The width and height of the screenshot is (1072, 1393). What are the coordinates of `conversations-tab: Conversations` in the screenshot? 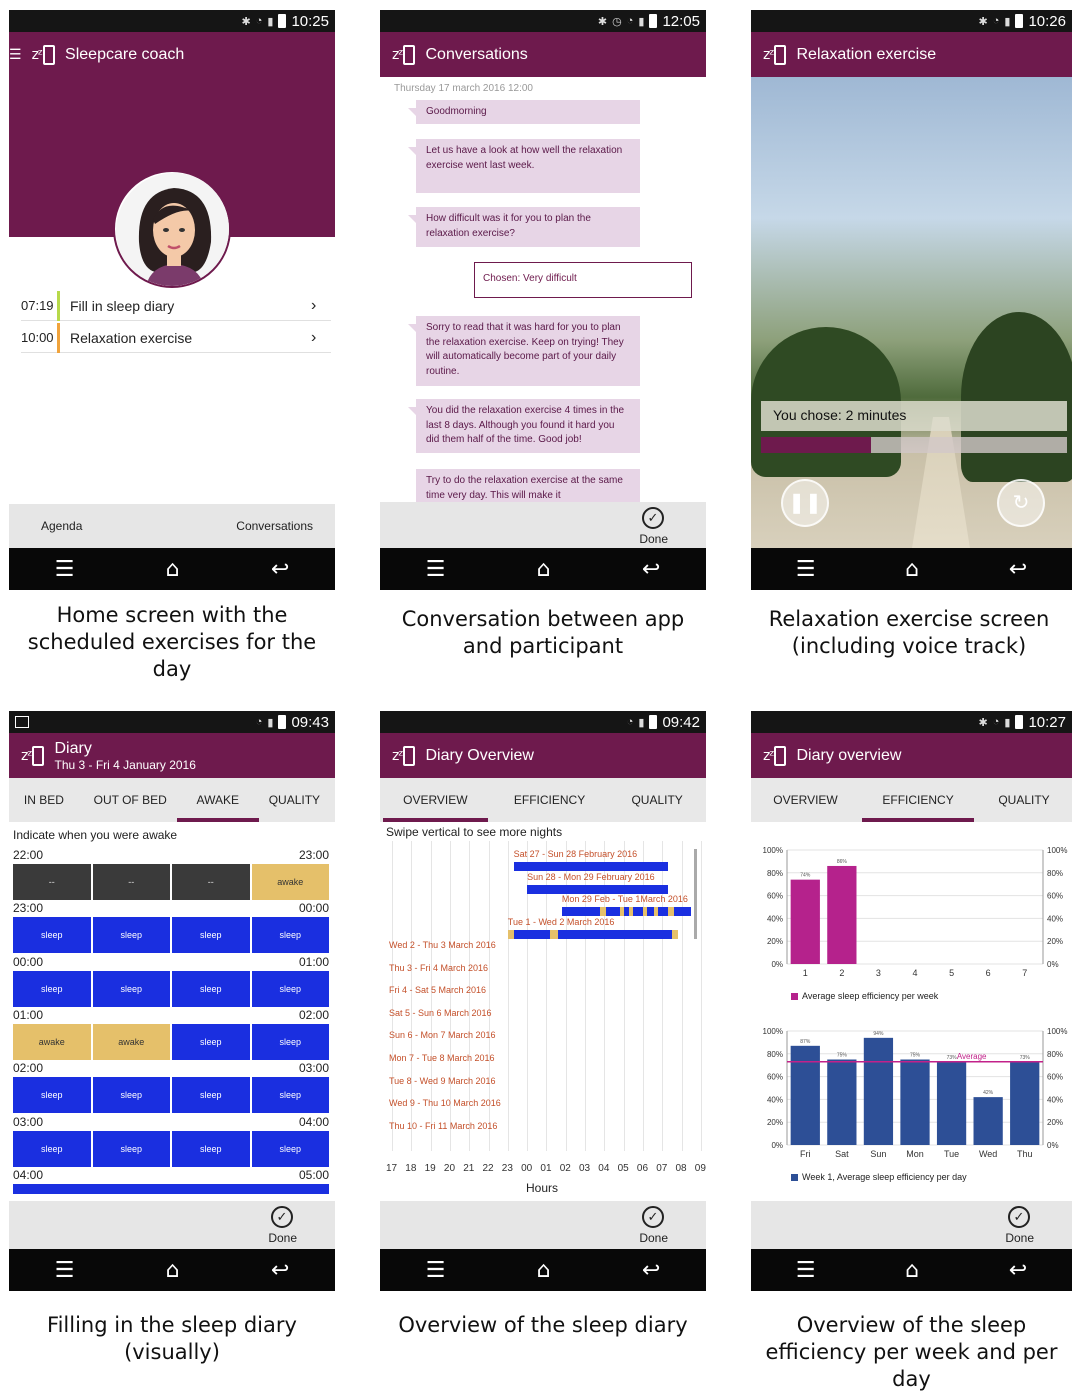 It's located at (274, 526).